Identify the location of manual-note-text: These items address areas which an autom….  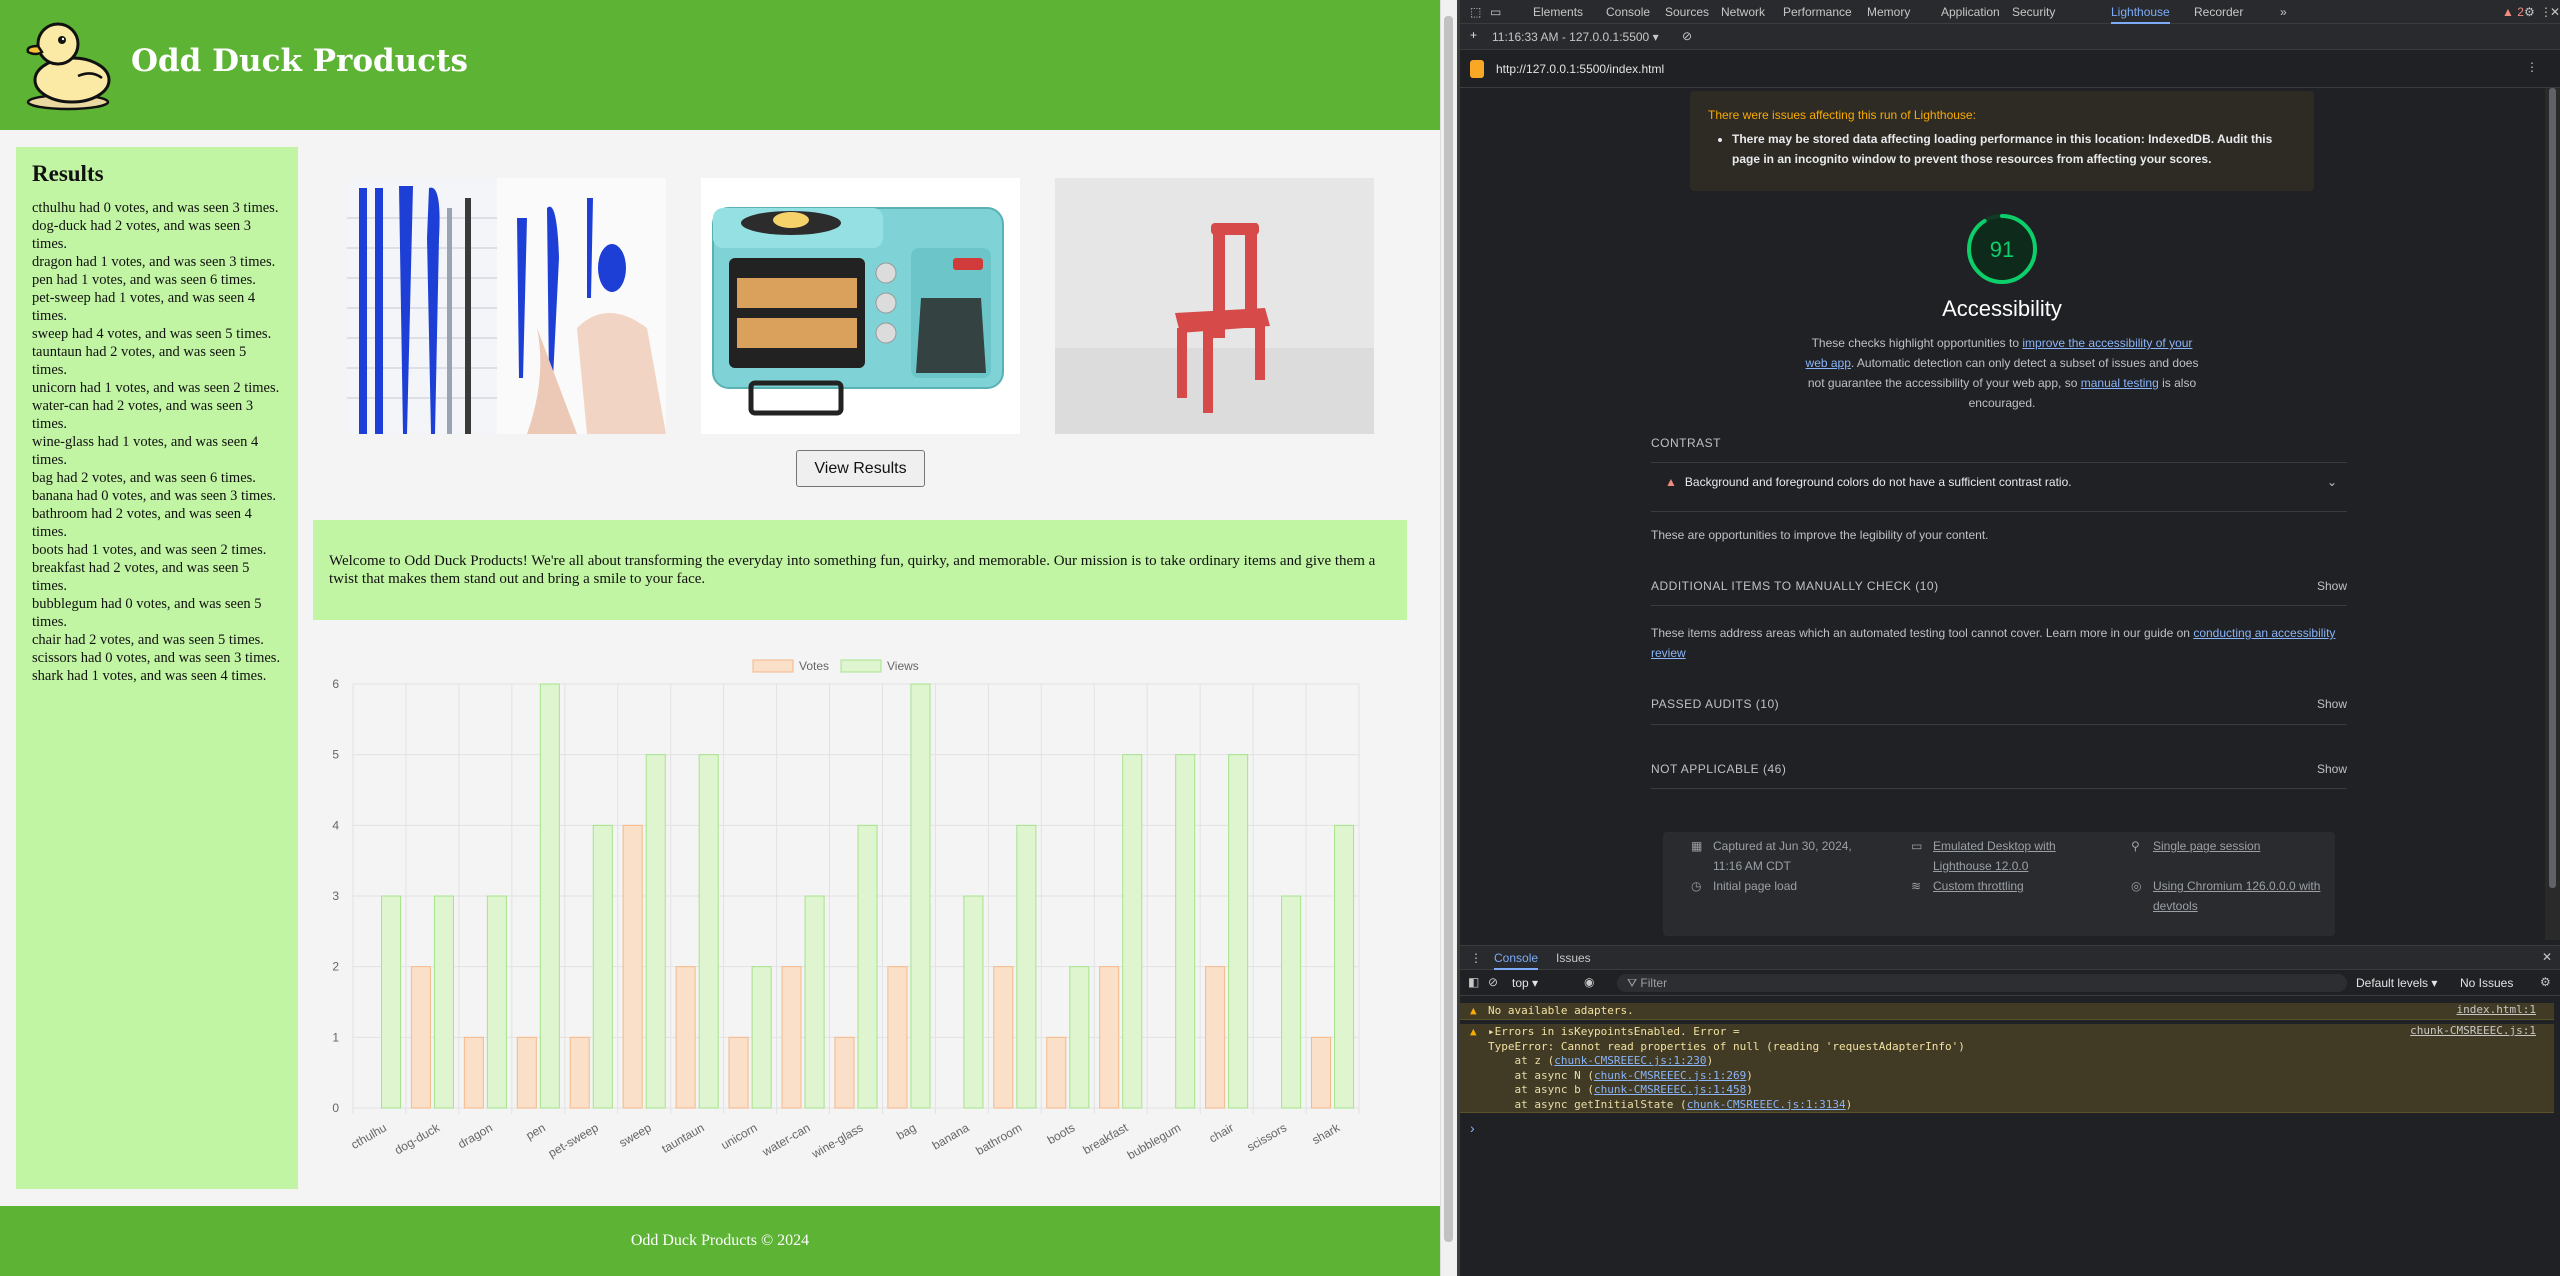
(1922, 633).